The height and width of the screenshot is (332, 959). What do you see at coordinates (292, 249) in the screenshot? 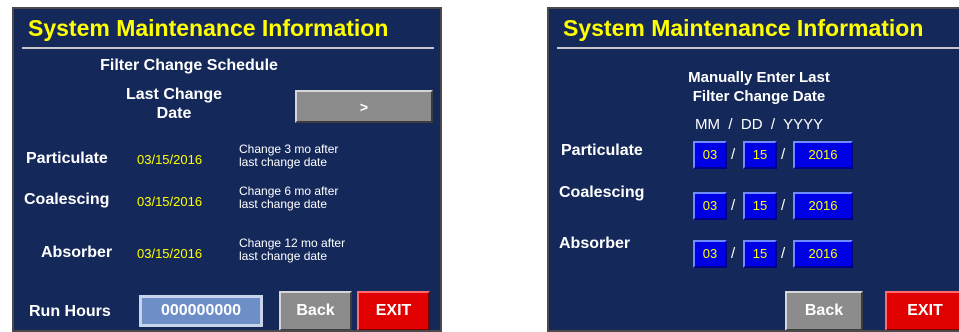
I see `change-interval-note: Change 12 mo after last change date` at bounding box center [292, 249].